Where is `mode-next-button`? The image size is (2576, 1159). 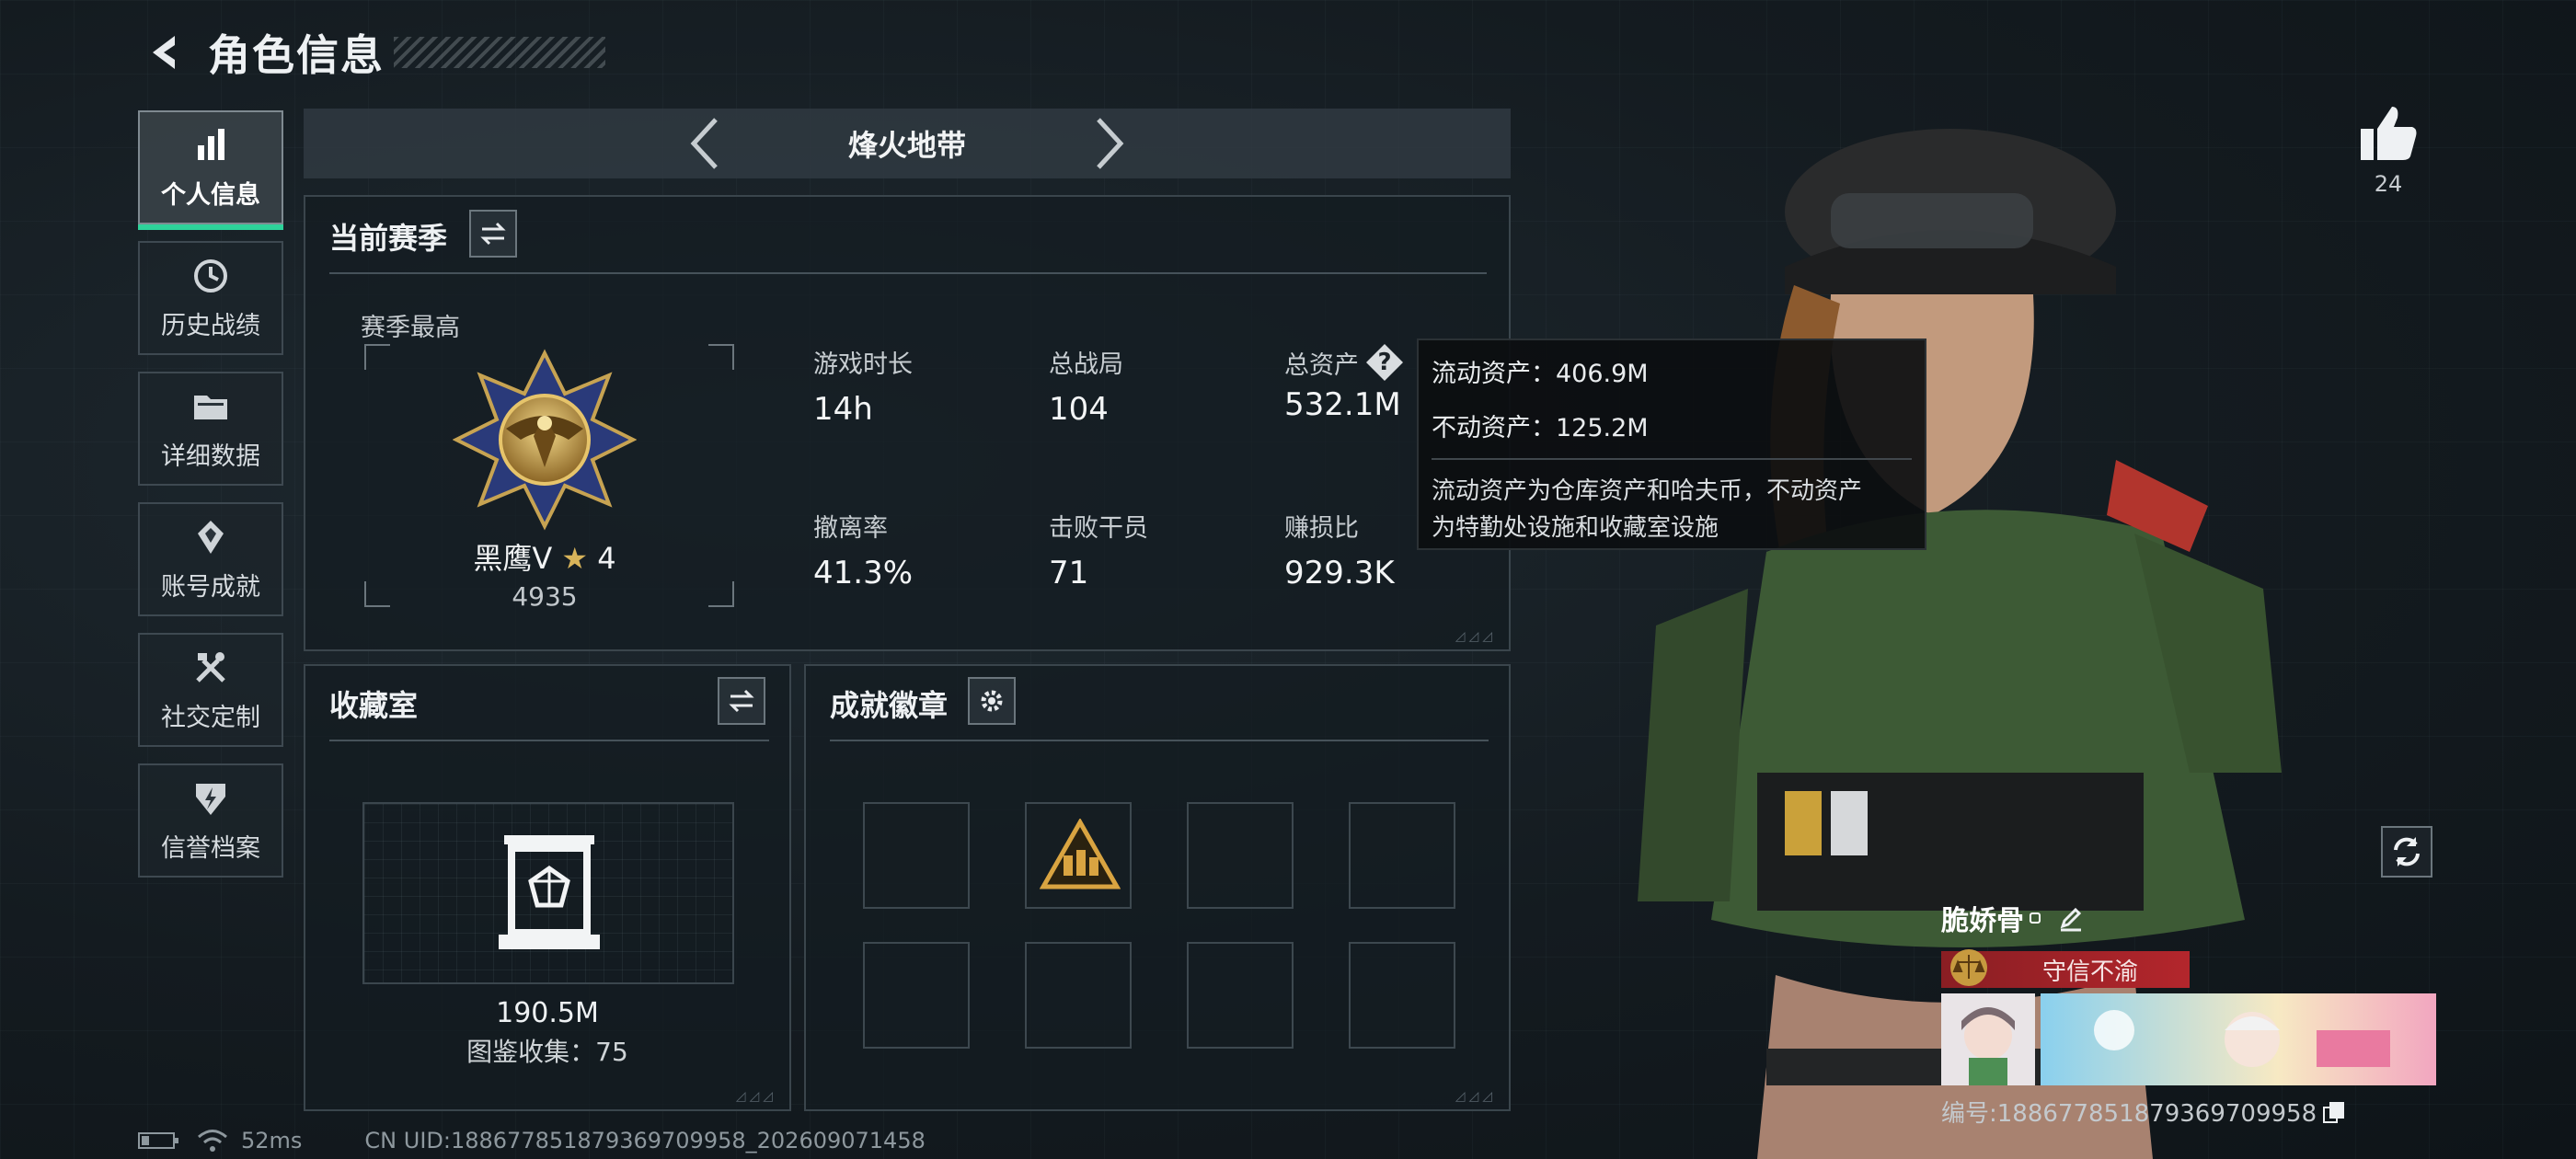
mode-next-button is located at coordinates (1109, 143).